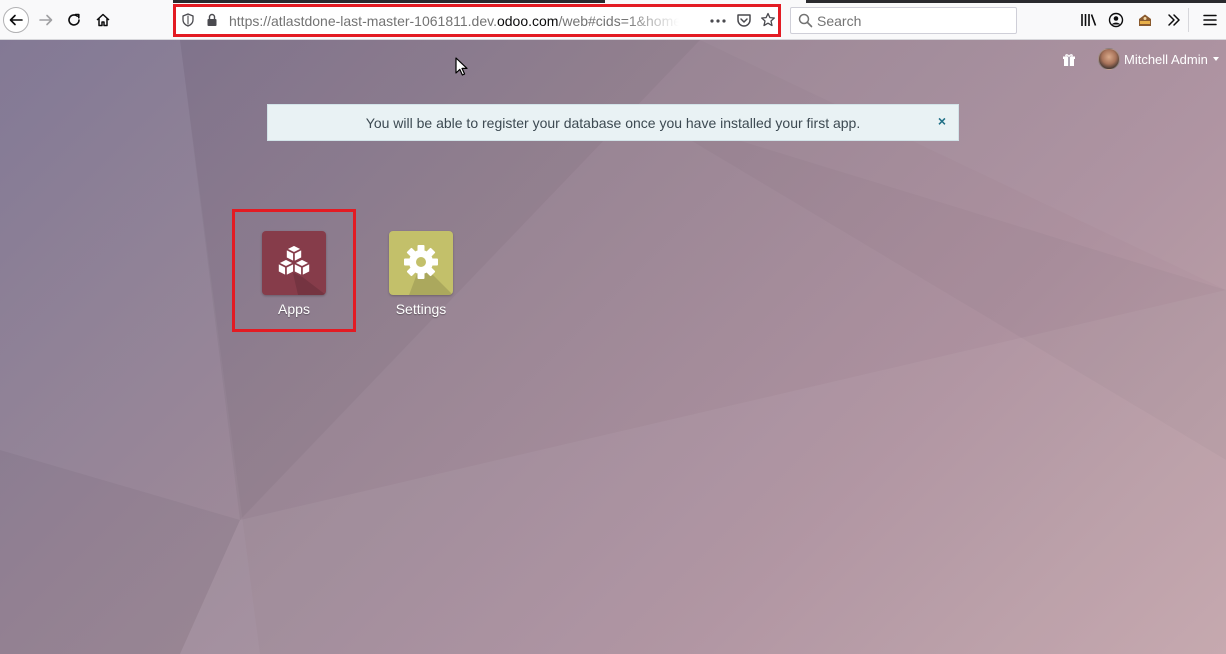  I want to click on lock-icon, so click(212, 20).